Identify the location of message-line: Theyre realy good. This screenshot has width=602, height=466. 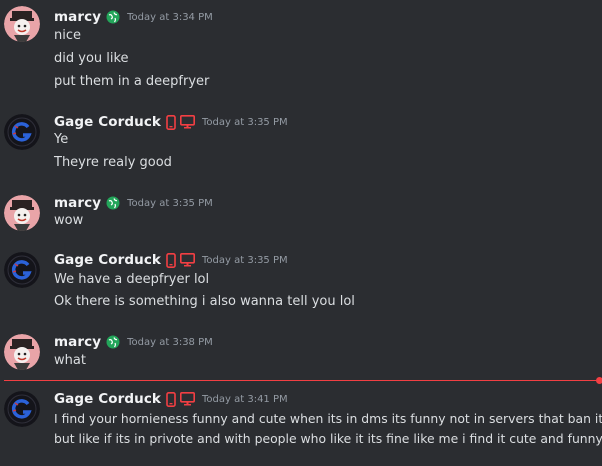
(113, 162).